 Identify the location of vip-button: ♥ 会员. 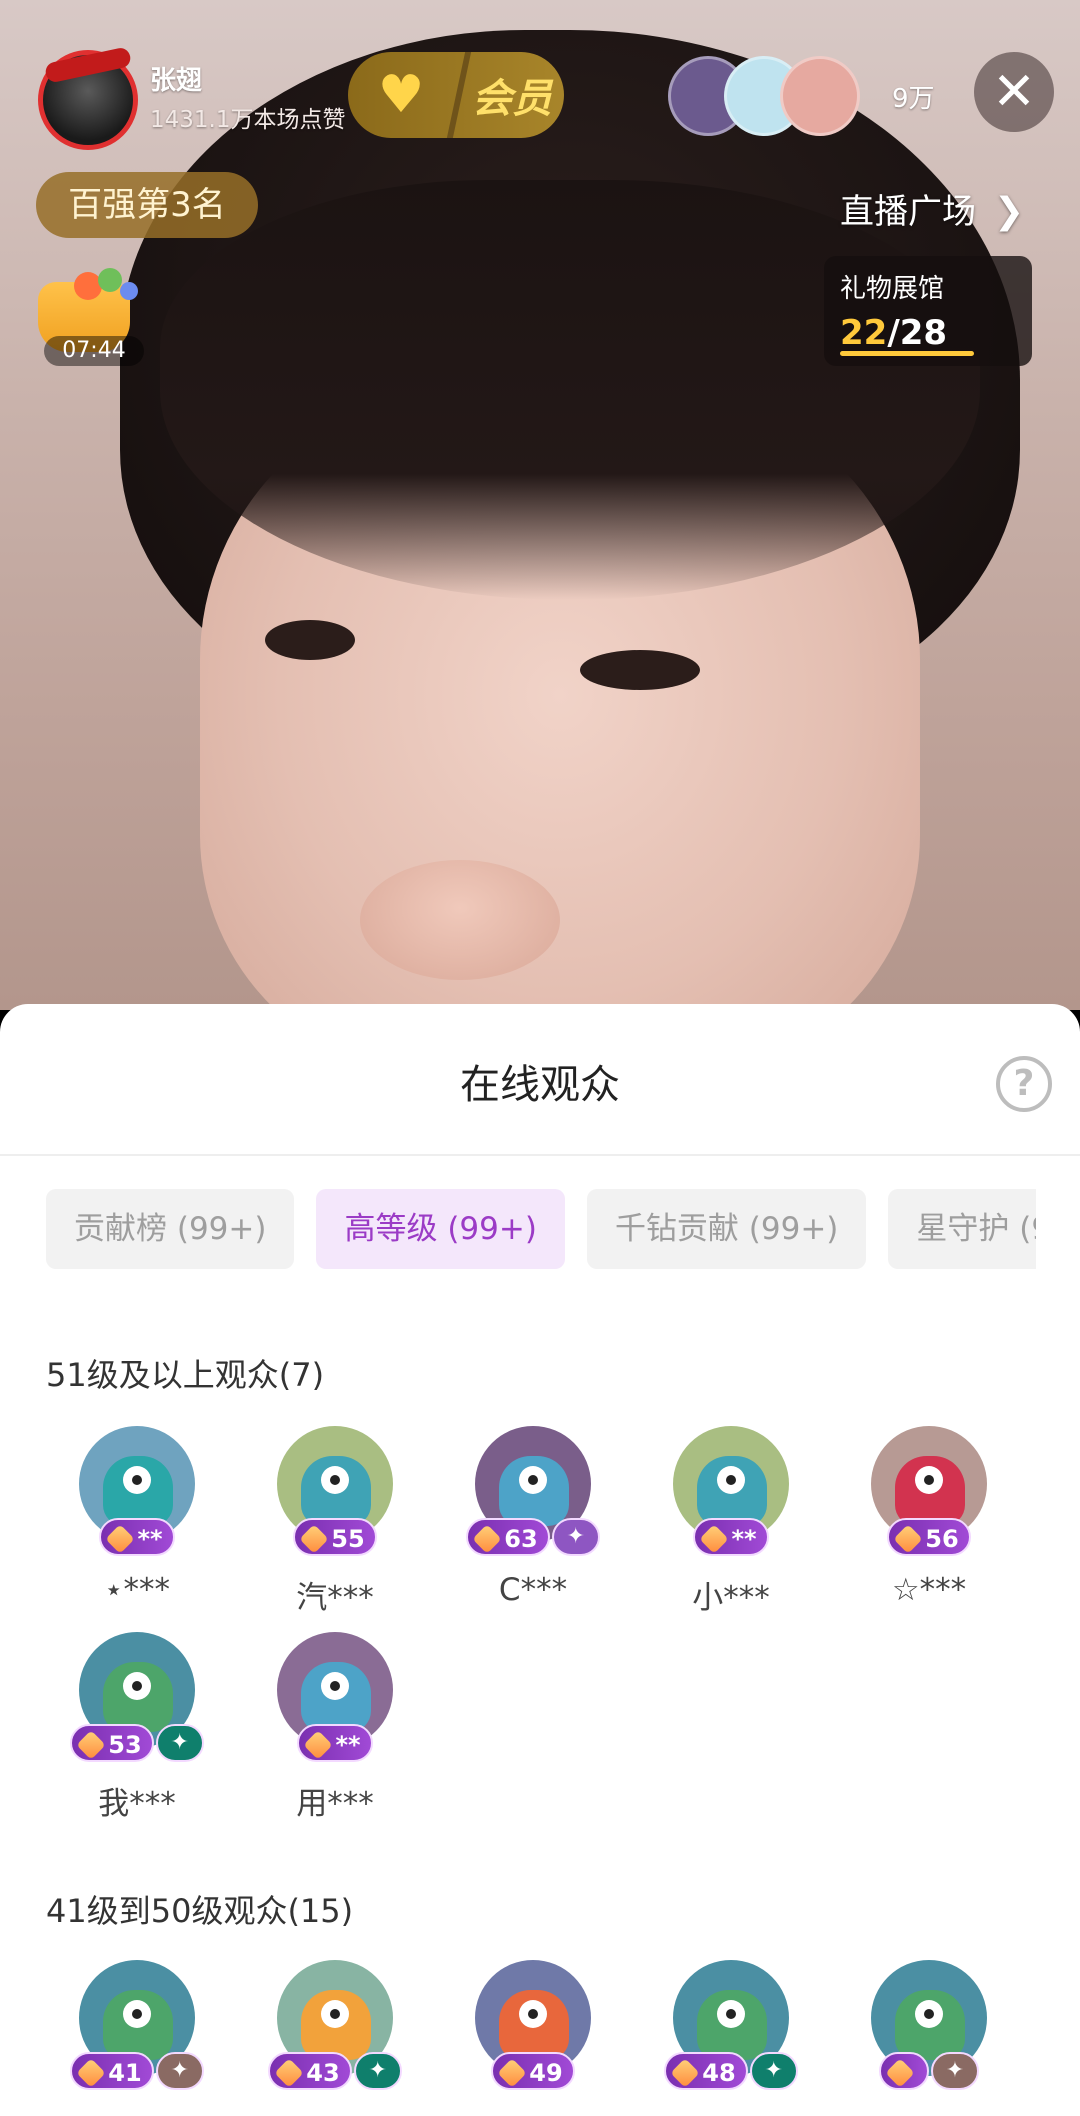
(456, 95).